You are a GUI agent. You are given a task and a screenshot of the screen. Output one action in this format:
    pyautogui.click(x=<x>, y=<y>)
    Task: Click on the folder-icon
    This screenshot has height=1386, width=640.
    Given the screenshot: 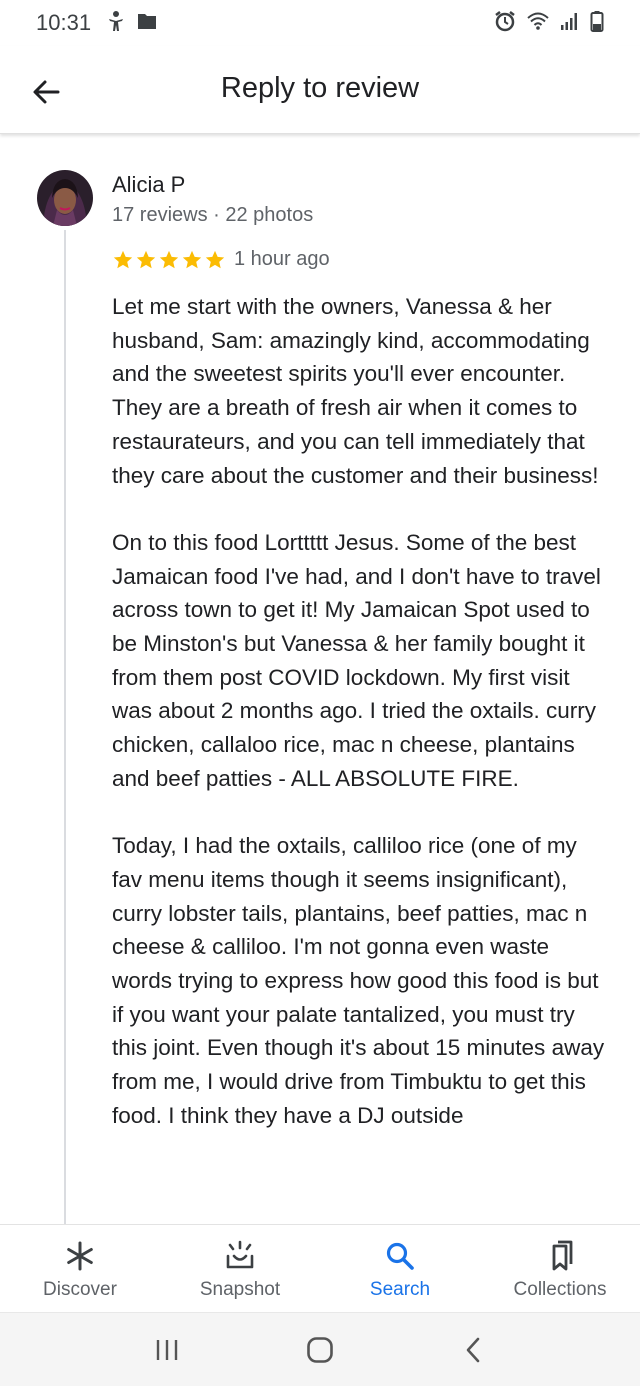 What is the action you would take?
    pyautogui.click(x=147, y=23)
    